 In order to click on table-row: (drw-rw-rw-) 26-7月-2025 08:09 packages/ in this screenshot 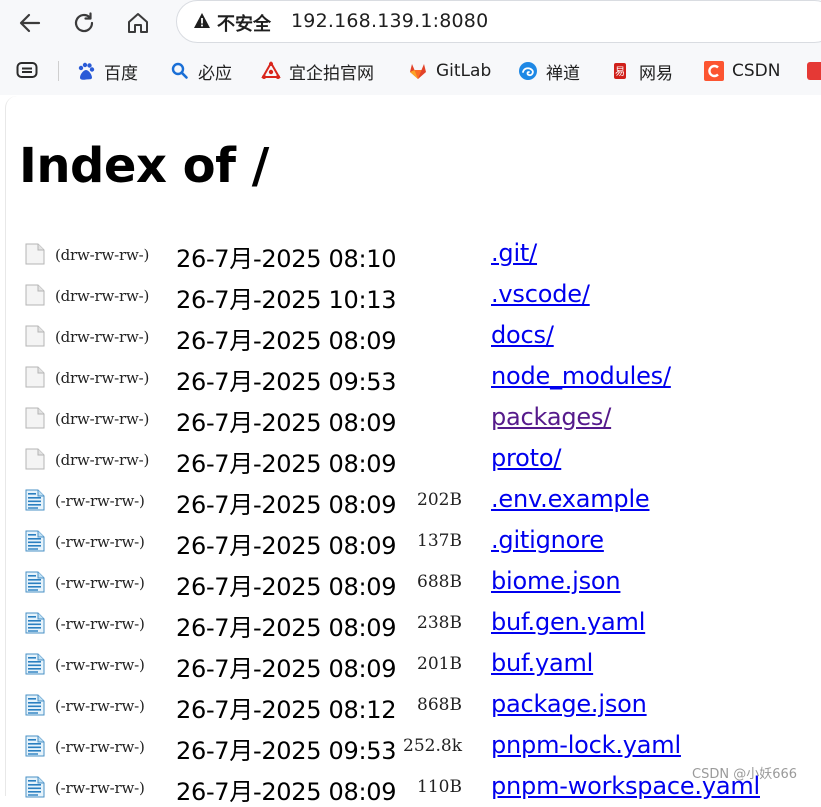, I will do `click(410, 416)`.